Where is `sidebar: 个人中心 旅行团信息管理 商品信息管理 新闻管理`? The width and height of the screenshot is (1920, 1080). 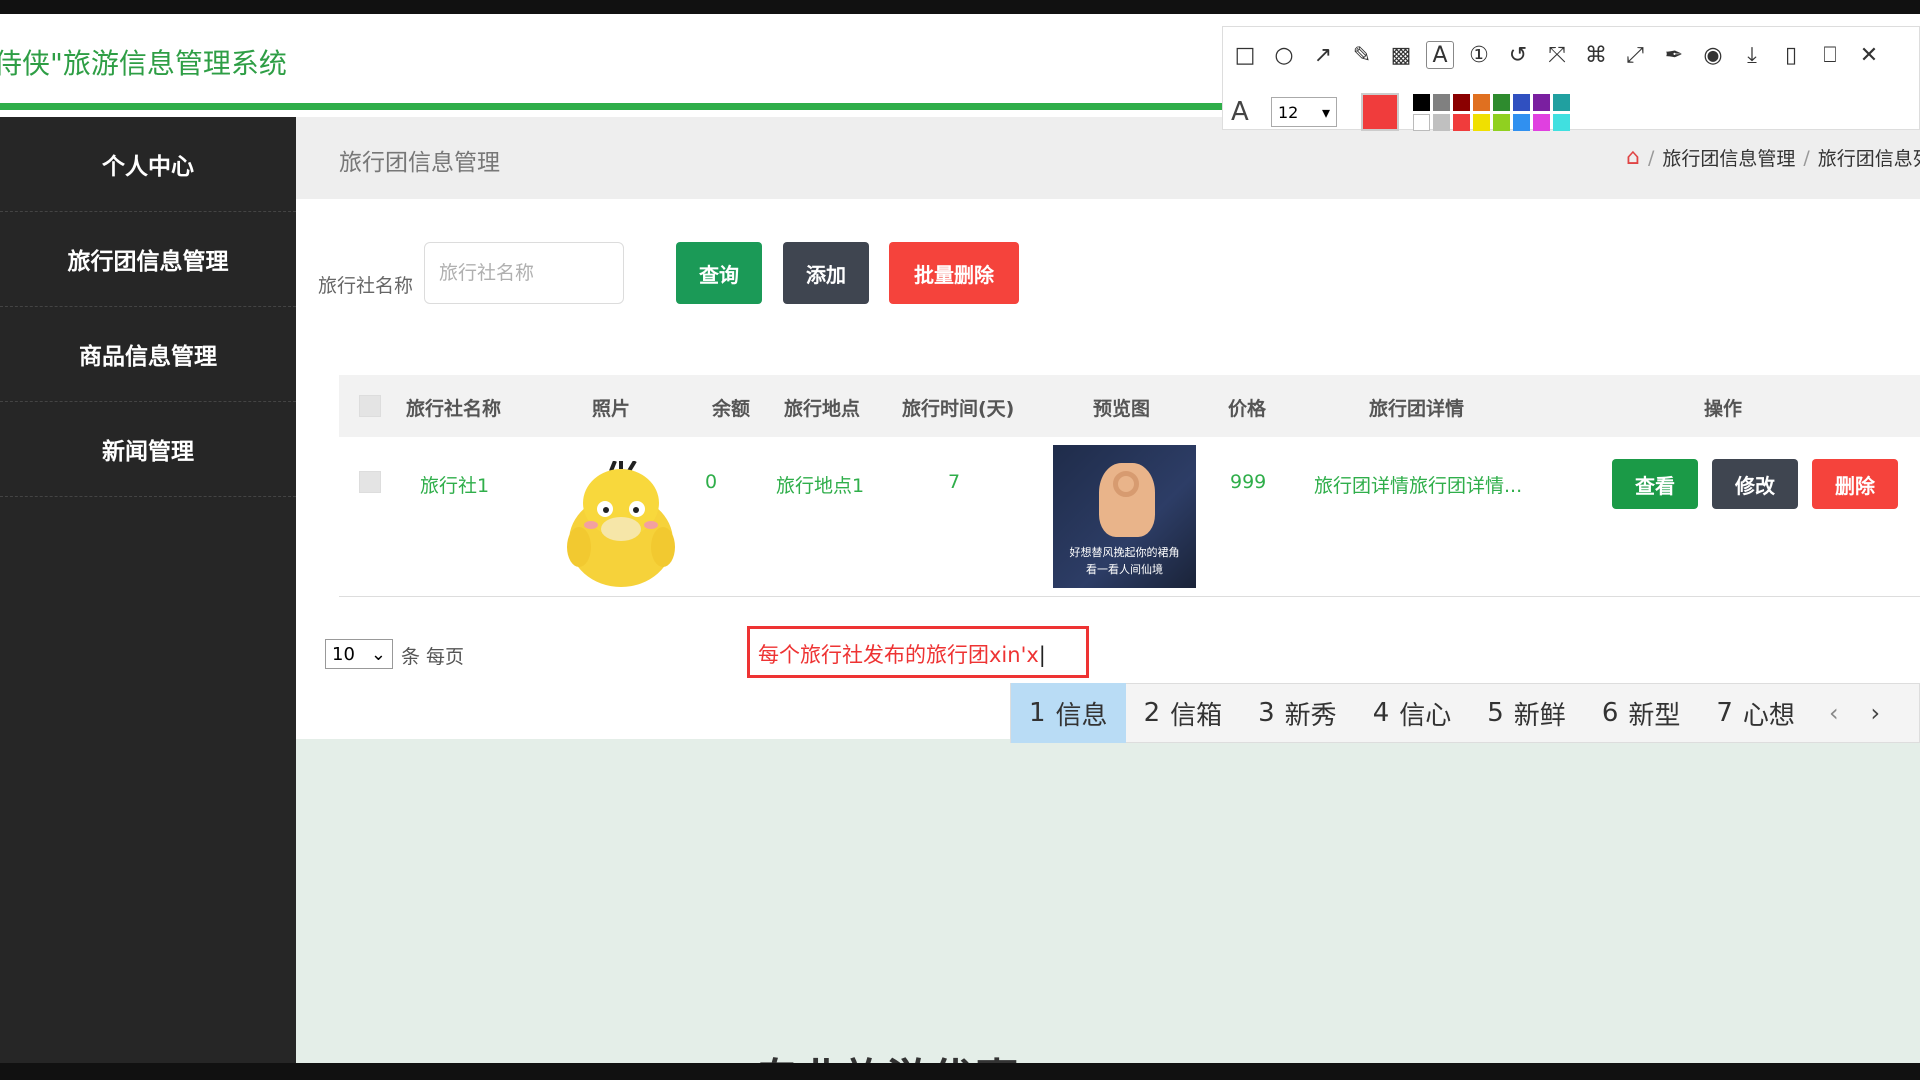 sidebar: 个人中心 旅行团信息管理 商品信息管理 新闻管理 is located at coordinates (148, 590).